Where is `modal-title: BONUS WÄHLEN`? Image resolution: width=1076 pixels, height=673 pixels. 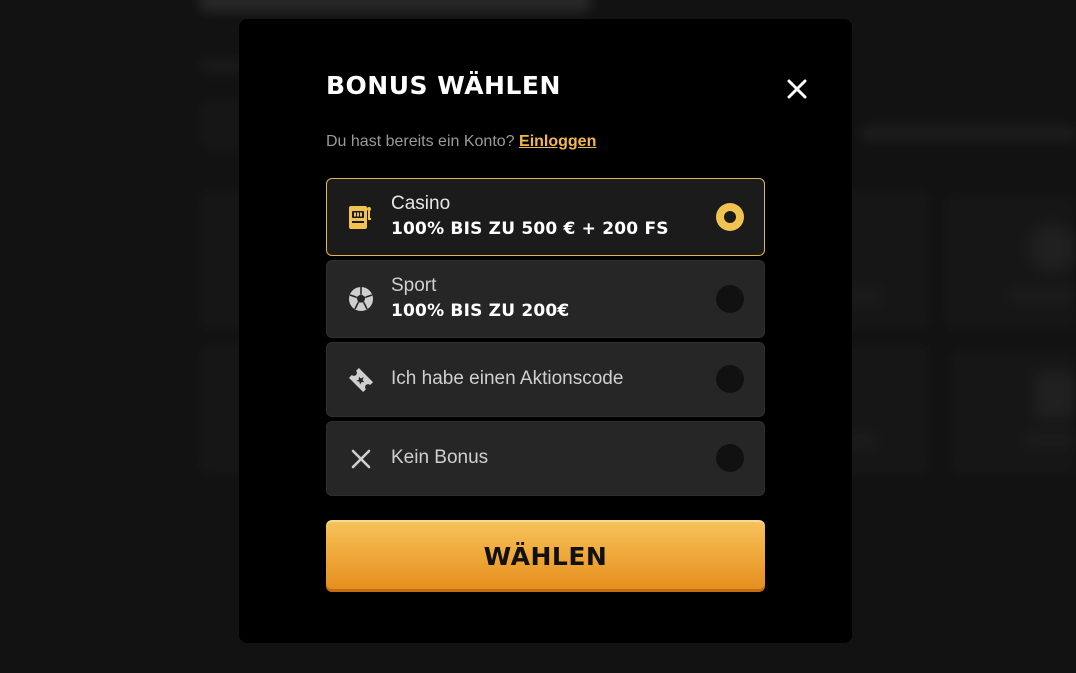 modal-title: BONUS WÄHLEN is located at coordinates (443, 85).